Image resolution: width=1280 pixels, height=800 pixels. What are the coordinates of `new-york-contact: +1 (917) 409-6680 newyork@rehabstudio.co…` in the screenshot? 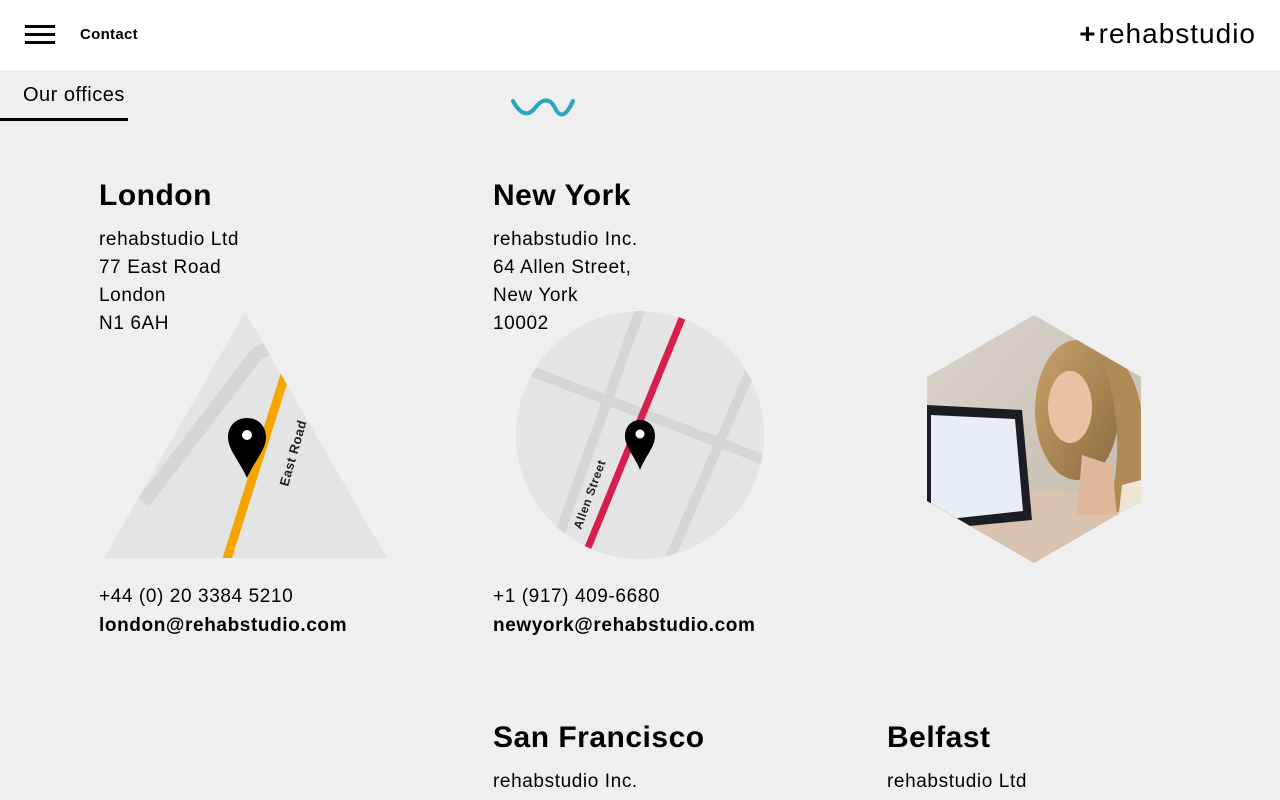 It's located at (624, 611).